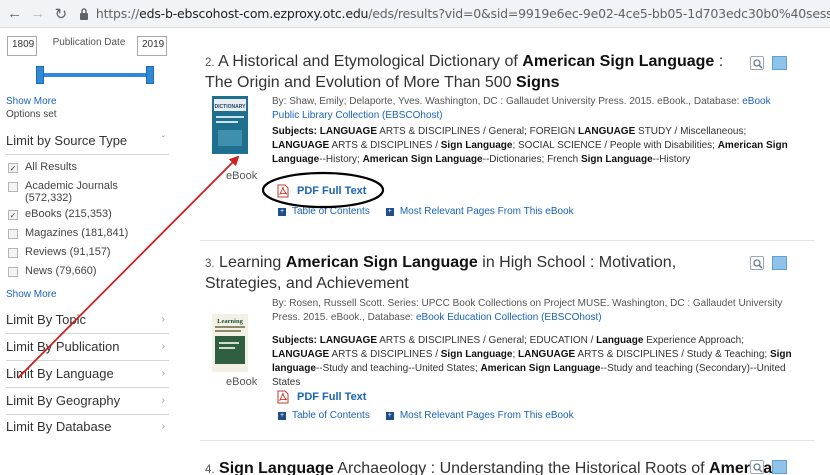 Image resolution: width=830 pixels, height=475 pixels. Describe the element at coordinates (150, 75) in the screenshot. I see `date-slider-handle-max` at that location.